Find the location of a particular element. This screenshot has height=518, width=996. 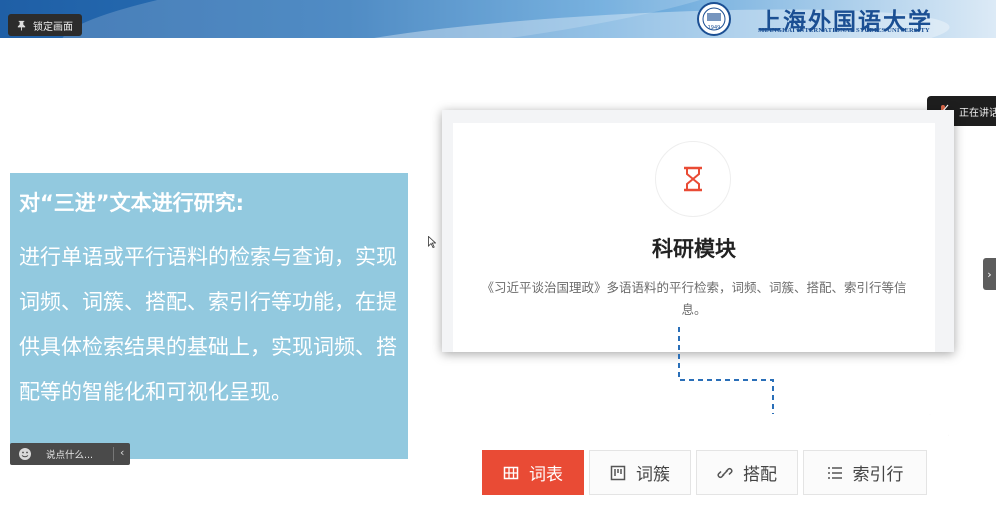

tool-label: 词表 is located at coordinates (546, 475).